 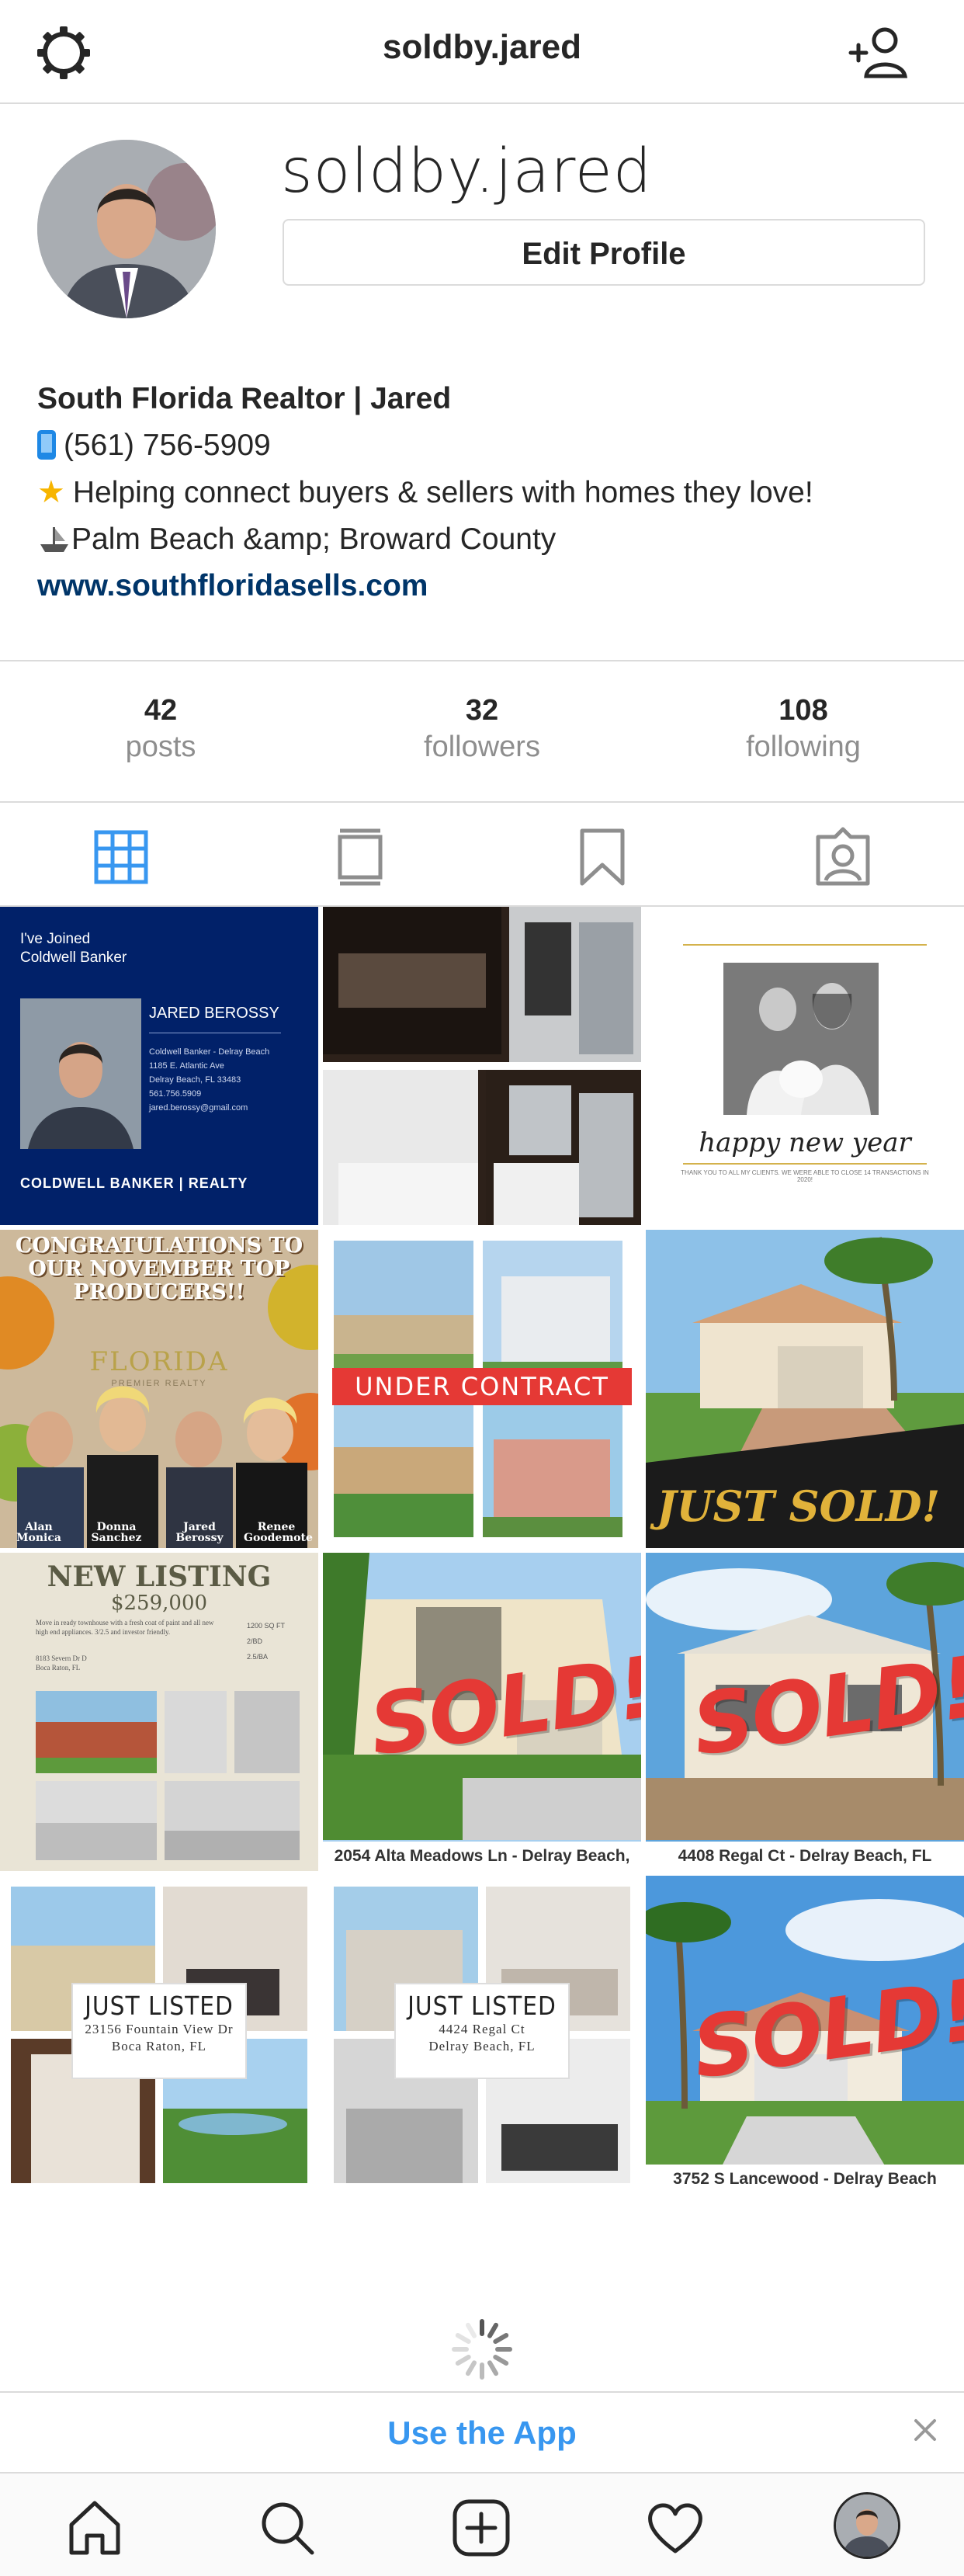 I want to click on profile-avatar, so click(x=126, y=229).